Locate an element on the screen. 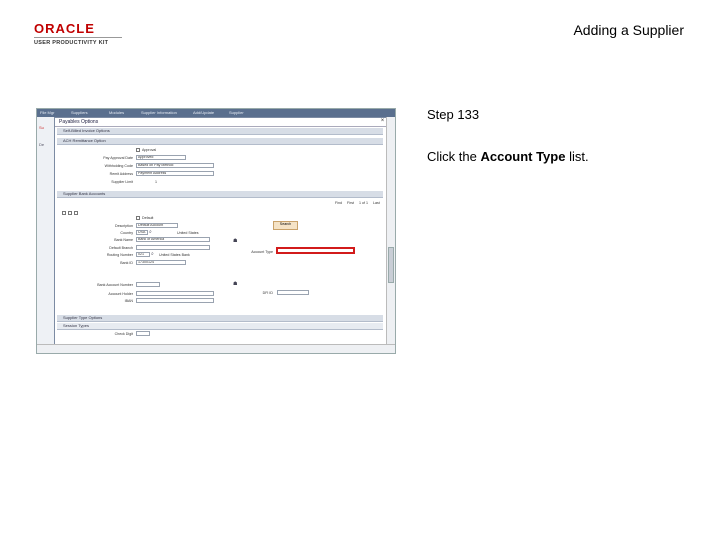 This screenshot has height=540, width=720. bank-id-label: Bank ID is located at coordinates (126, 263).